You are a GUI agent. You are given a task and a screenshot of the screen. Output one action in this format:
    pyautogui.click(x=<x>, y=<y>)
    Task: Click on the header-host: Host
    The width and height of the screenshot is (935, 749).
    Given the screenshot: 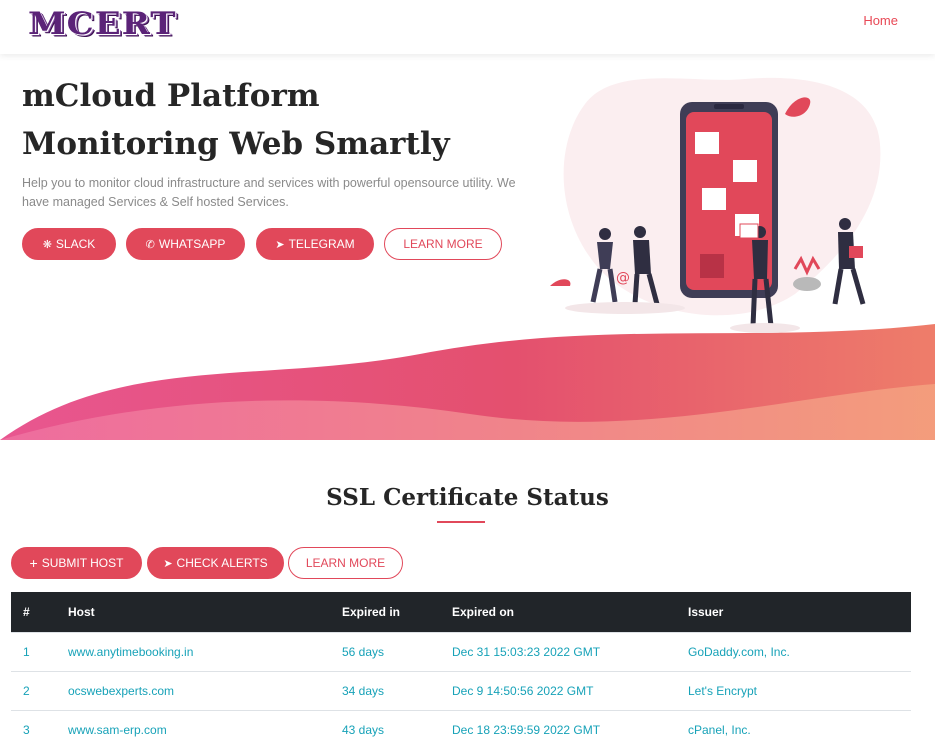 What is the action you would take?
    pyautogui.click(x=193, y=612)
    